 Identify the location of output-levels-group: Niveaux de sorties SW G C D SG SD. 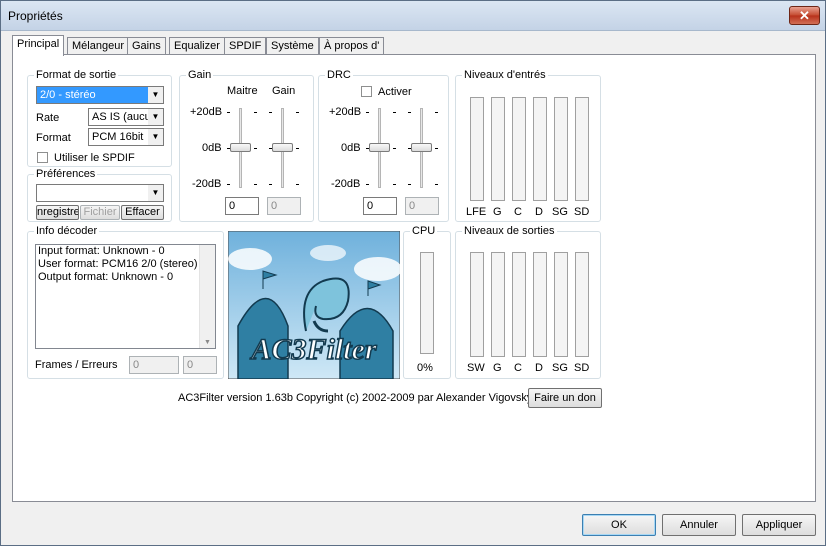
(528, 302).